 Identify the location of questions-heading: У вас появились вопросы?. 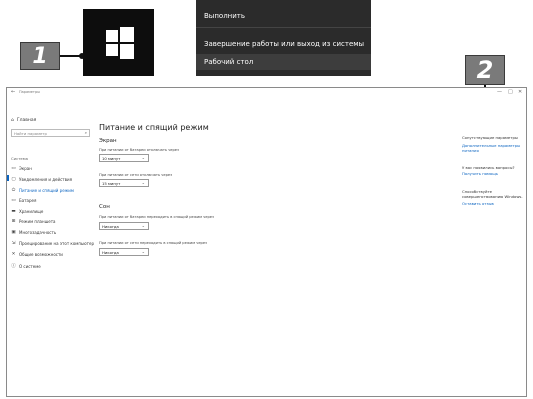
(488, 167).